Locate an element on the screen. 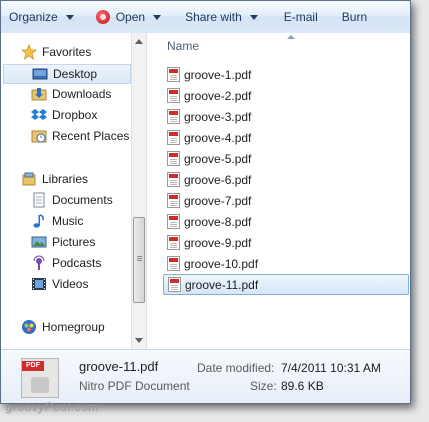 The height and width of the screenshot is (422, 429). nitro-open-icon is located at coordinates (102, 17).